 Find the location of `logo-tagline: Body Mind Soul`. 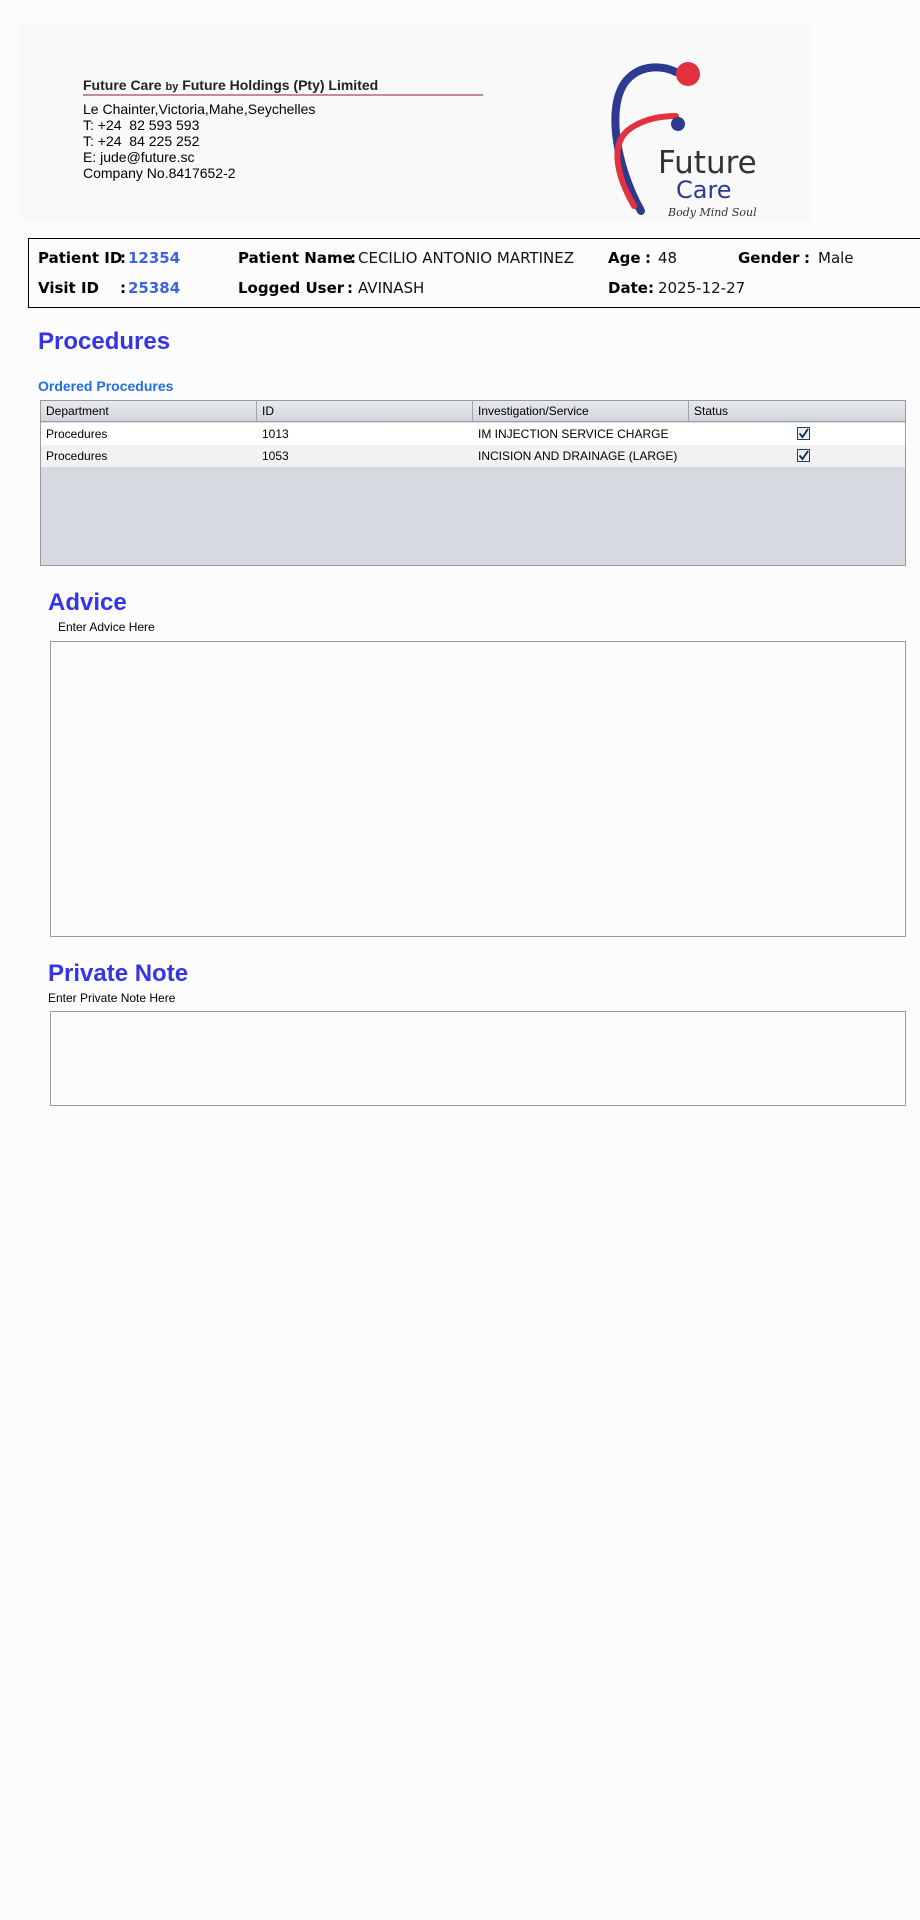

logo-tagline: Body Mind Soul is located at coordinates (712, 212).